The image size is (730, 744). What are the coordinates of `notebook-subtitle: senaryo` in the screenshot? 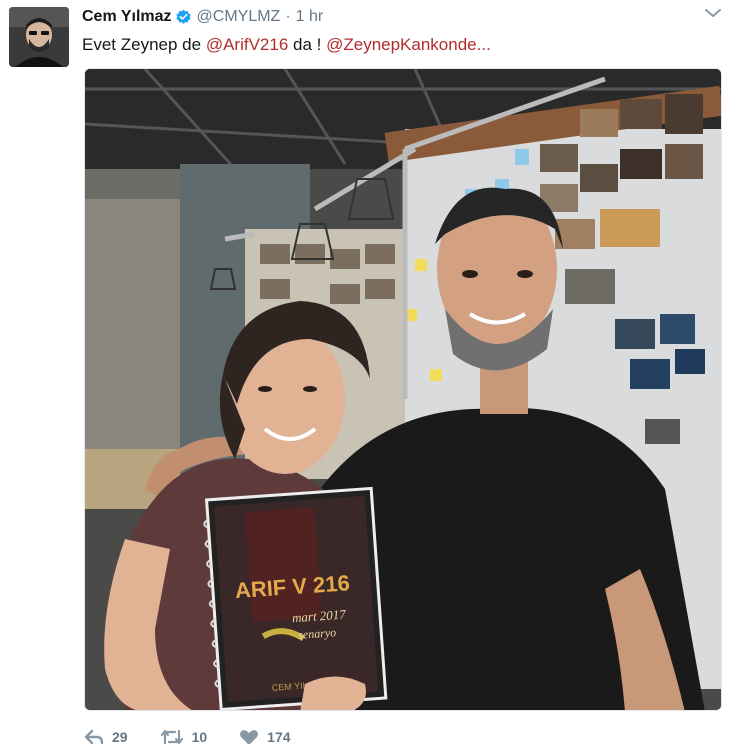 It's located at (317, 633).